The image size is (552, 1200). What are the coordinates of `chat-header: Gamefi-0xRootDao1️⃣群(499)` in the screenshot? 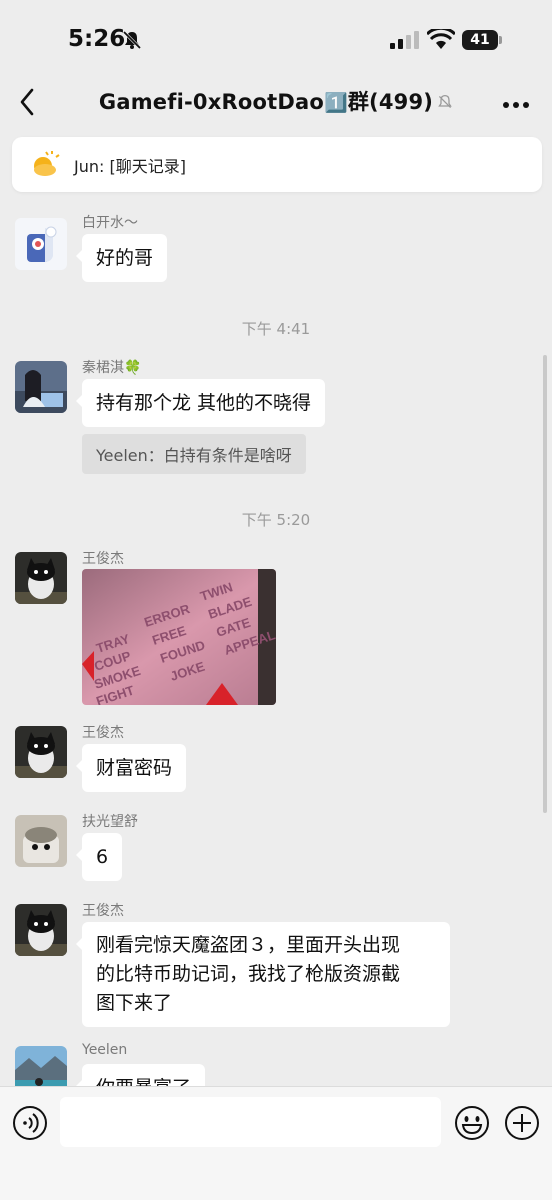 It's located at (276, 104).